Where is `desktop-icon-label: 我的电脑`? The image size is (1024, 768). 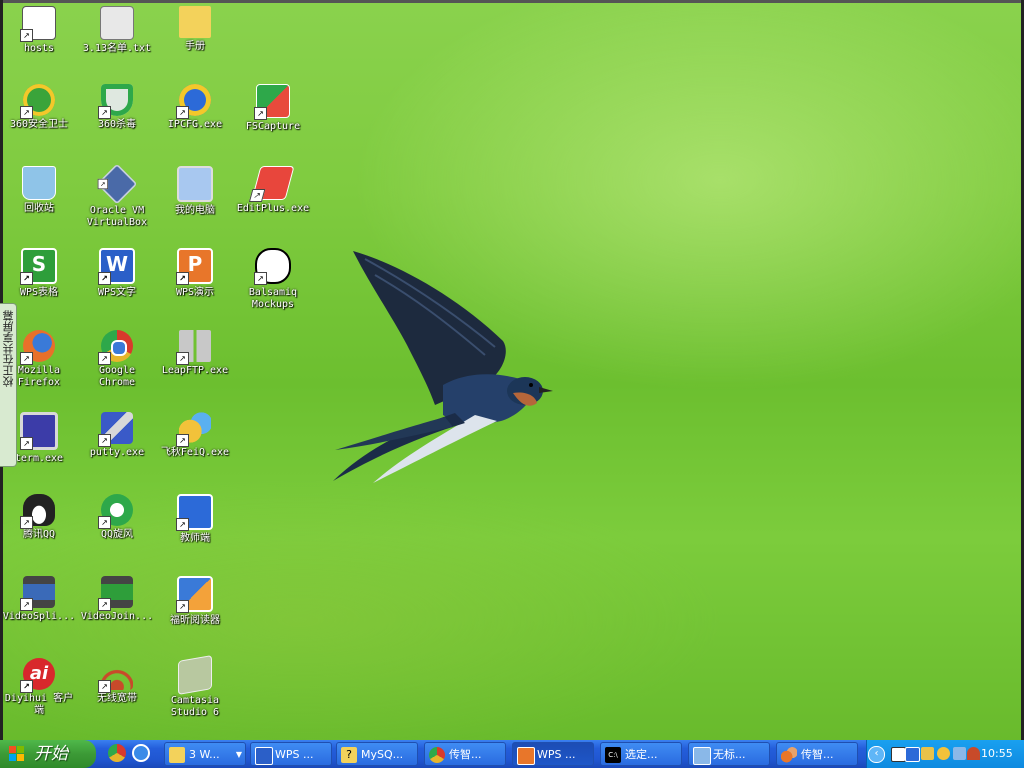
desktop-icon-label: 我的电脑 is located at coordinates (195, 210).